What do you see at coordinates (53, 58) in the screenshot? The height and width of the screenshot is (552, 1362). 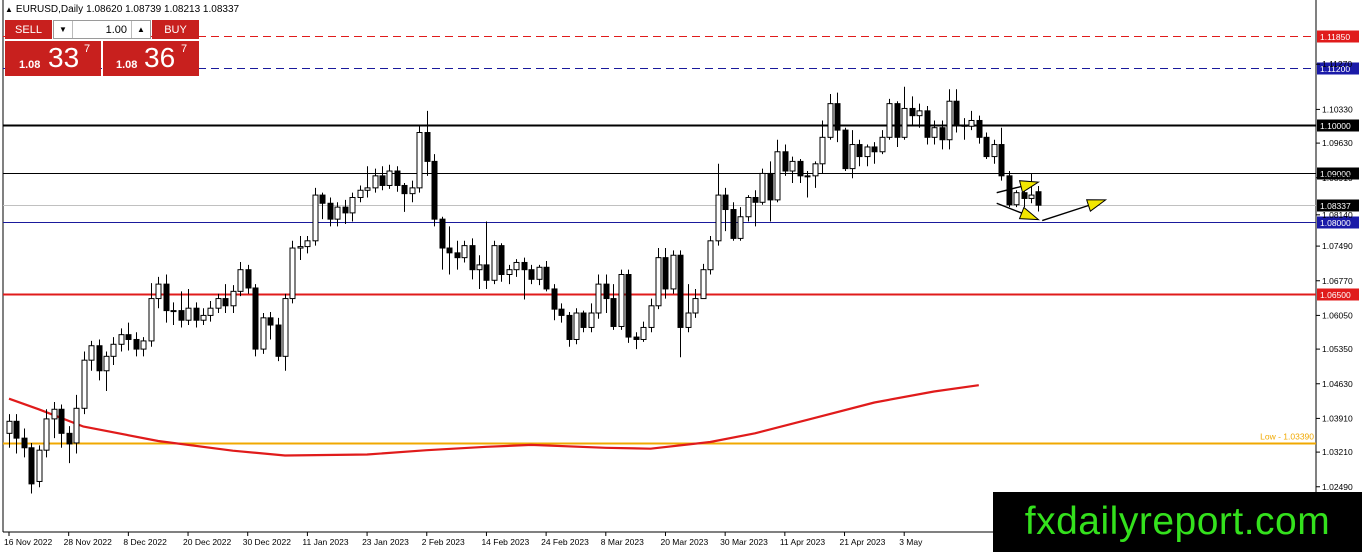 I see `sell-price-box: 1.08 33 7` at bounding box center [53, 58].